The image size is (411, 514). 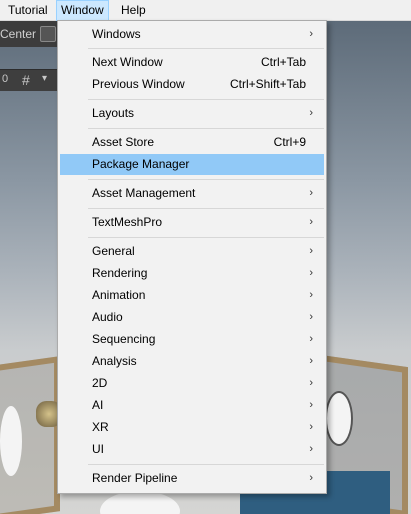 What do you see at coordinates (127, 62) in the screenshot?
I see `menu-item-label: Next Window` at bounding box center [127, 62].